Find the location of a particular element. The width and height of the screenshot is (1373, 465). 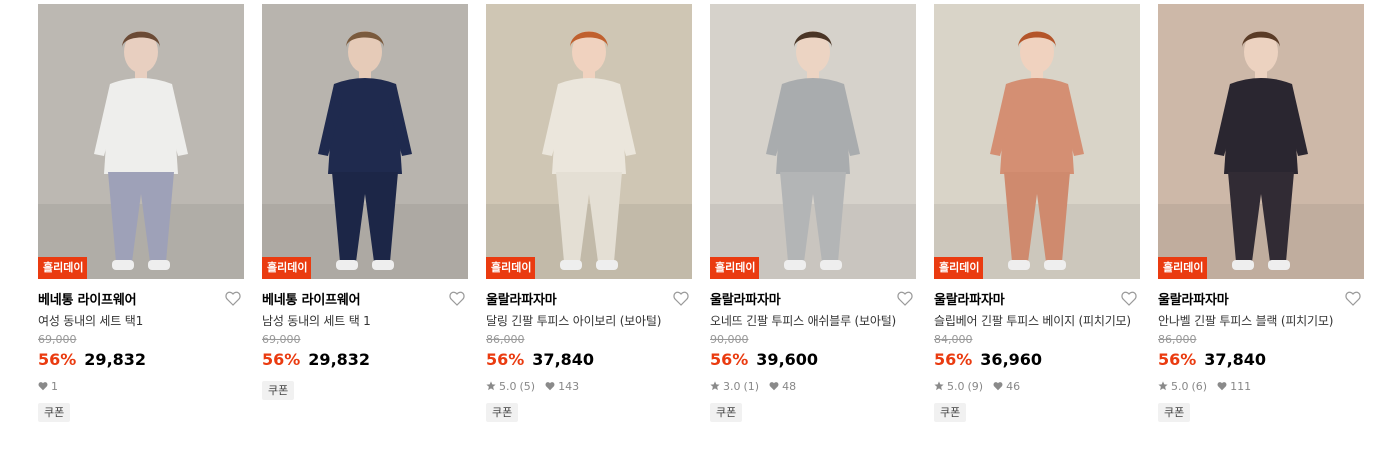

product-name: 남성 동내의 세트 택 1 is located at coordinates (365, 321).